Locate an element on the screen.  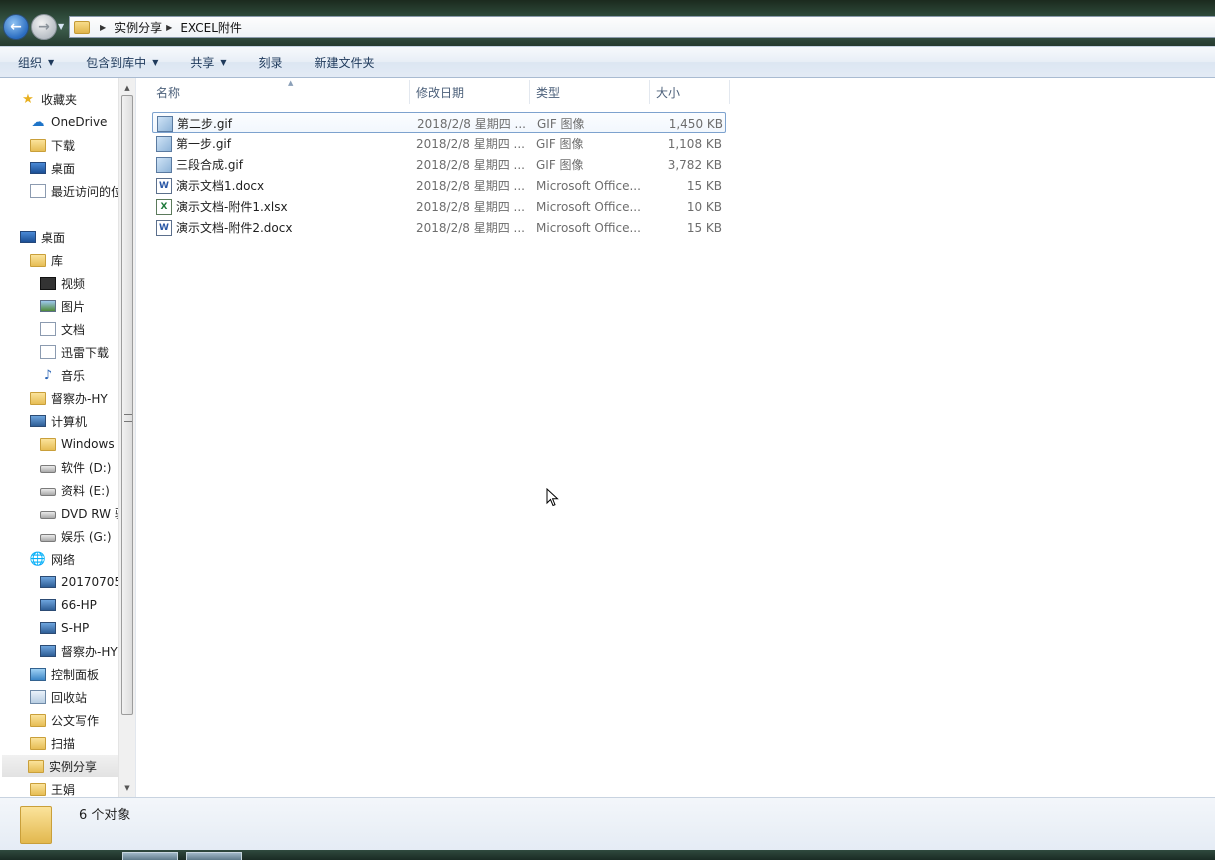
organize-label: 组织 is located at coordinates (30, 62).